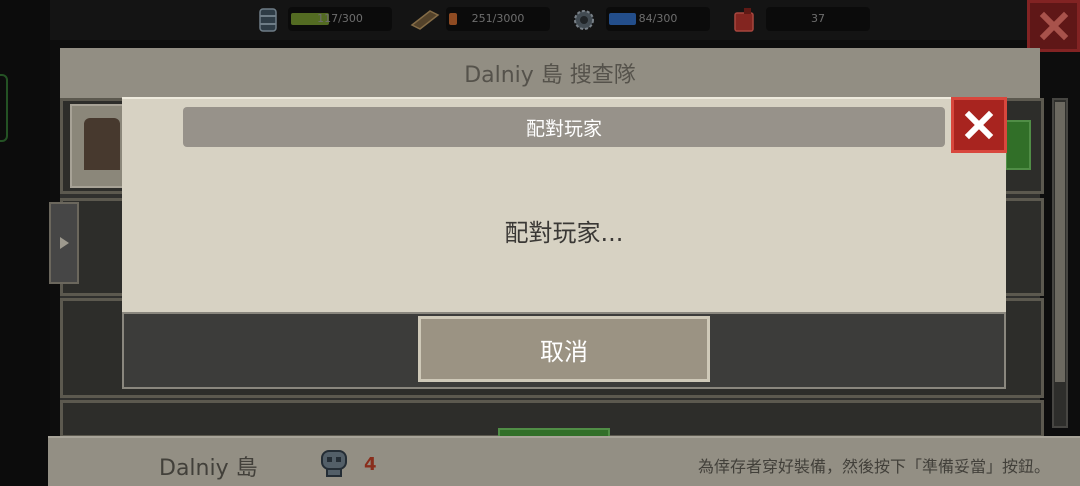  I want to click on cancel-button: 取消, so click(564, 349).